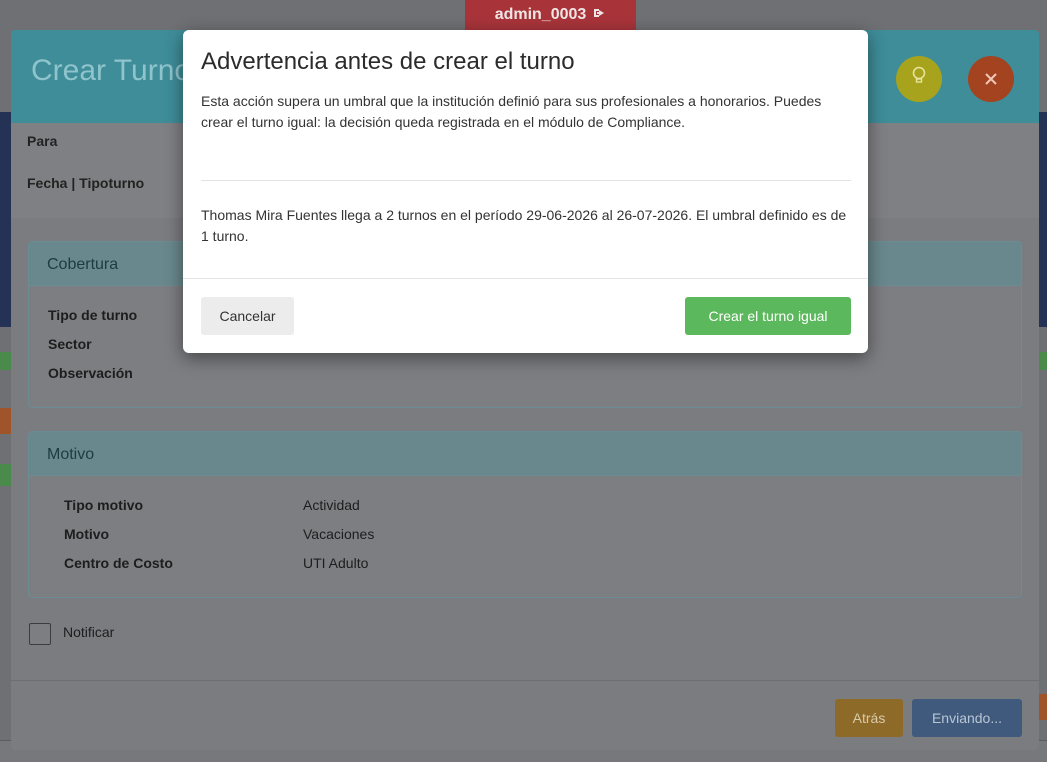 The width and height of the screenshot is (1047, 762). I want to click on cancel-button: Cancelar, so click(247, 316).